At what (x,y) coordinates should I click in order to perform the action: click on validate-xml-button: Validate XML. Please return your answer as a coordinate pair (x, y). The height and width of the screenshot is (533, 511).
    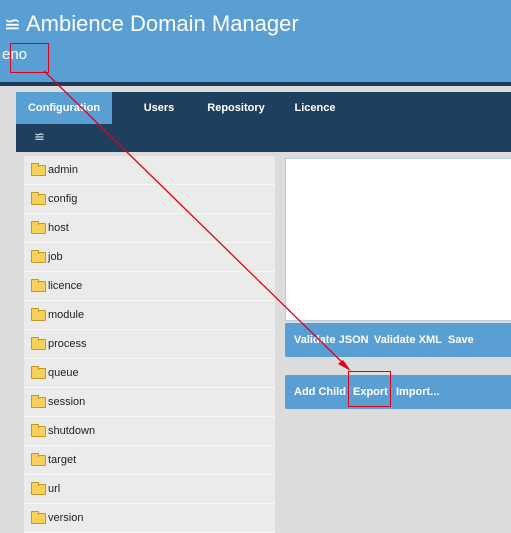
    Looking at the image, I should click on (408, 340).